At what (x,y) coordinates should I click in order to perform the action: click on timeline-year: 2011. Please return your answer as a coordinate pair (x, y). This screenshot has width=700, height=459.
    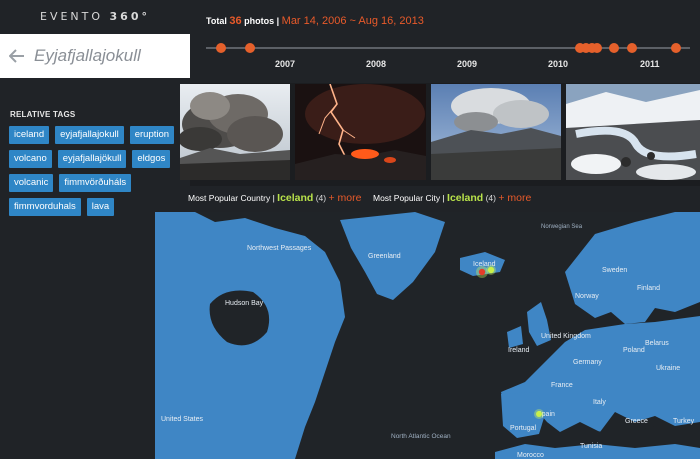
    Looking at the image, I should click on (650, 64).